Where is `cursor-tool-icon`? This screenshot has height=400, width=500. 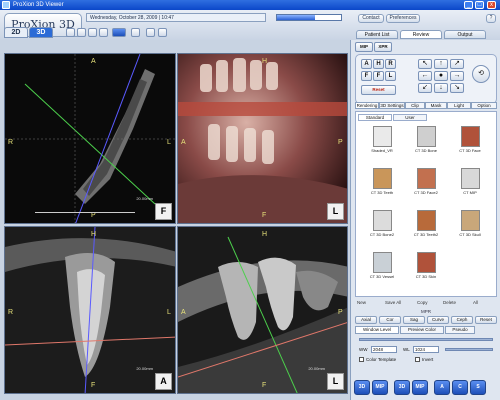 cursor-tool-icon is located at coordinates (162, 32).